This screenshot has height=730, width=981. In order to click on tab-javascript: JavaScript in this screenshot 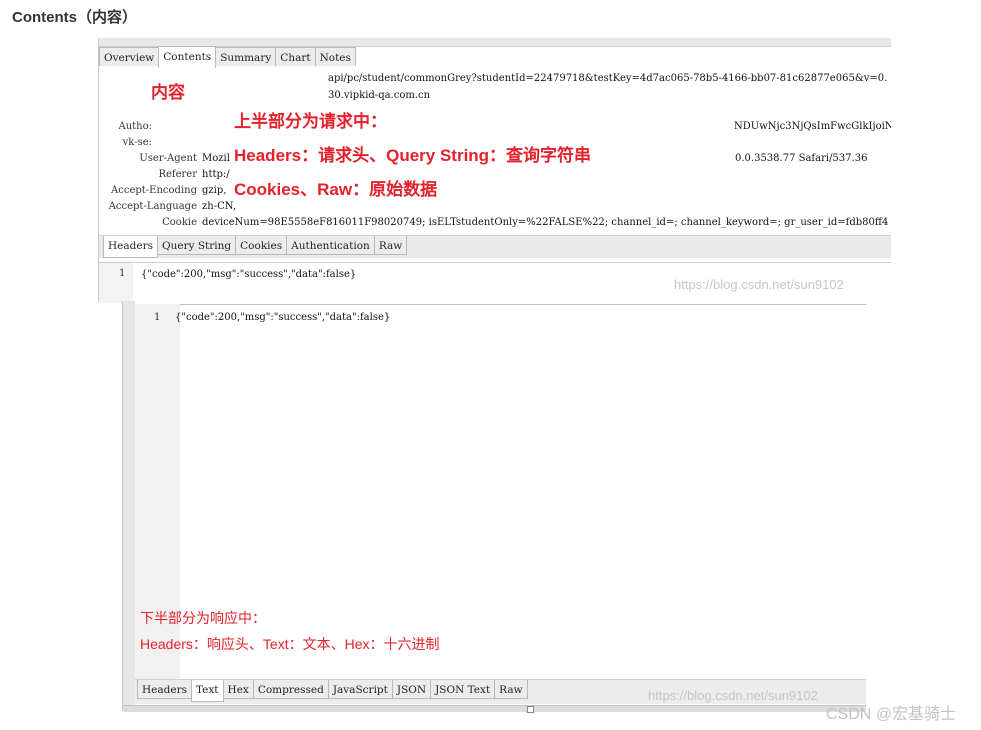, I will do `click(360, 689)`.